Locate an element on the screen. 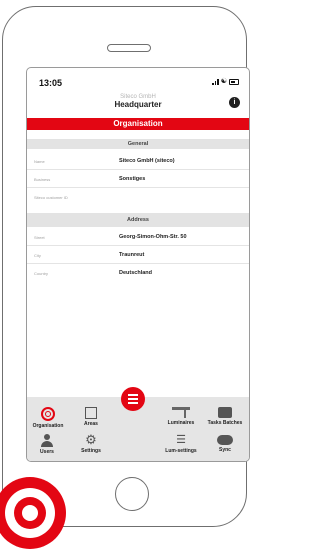 This screenshot has width=320, height=549. field-row-customer-id: Siteco customer ID is located at coordinates (138, 197).